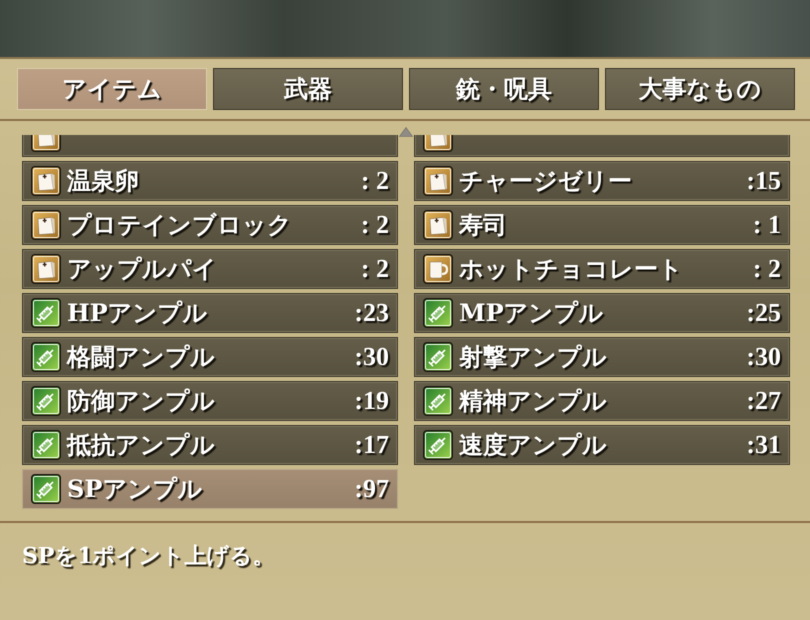  I want to click on item-name: 格闘アンプル, so click(141, 356).